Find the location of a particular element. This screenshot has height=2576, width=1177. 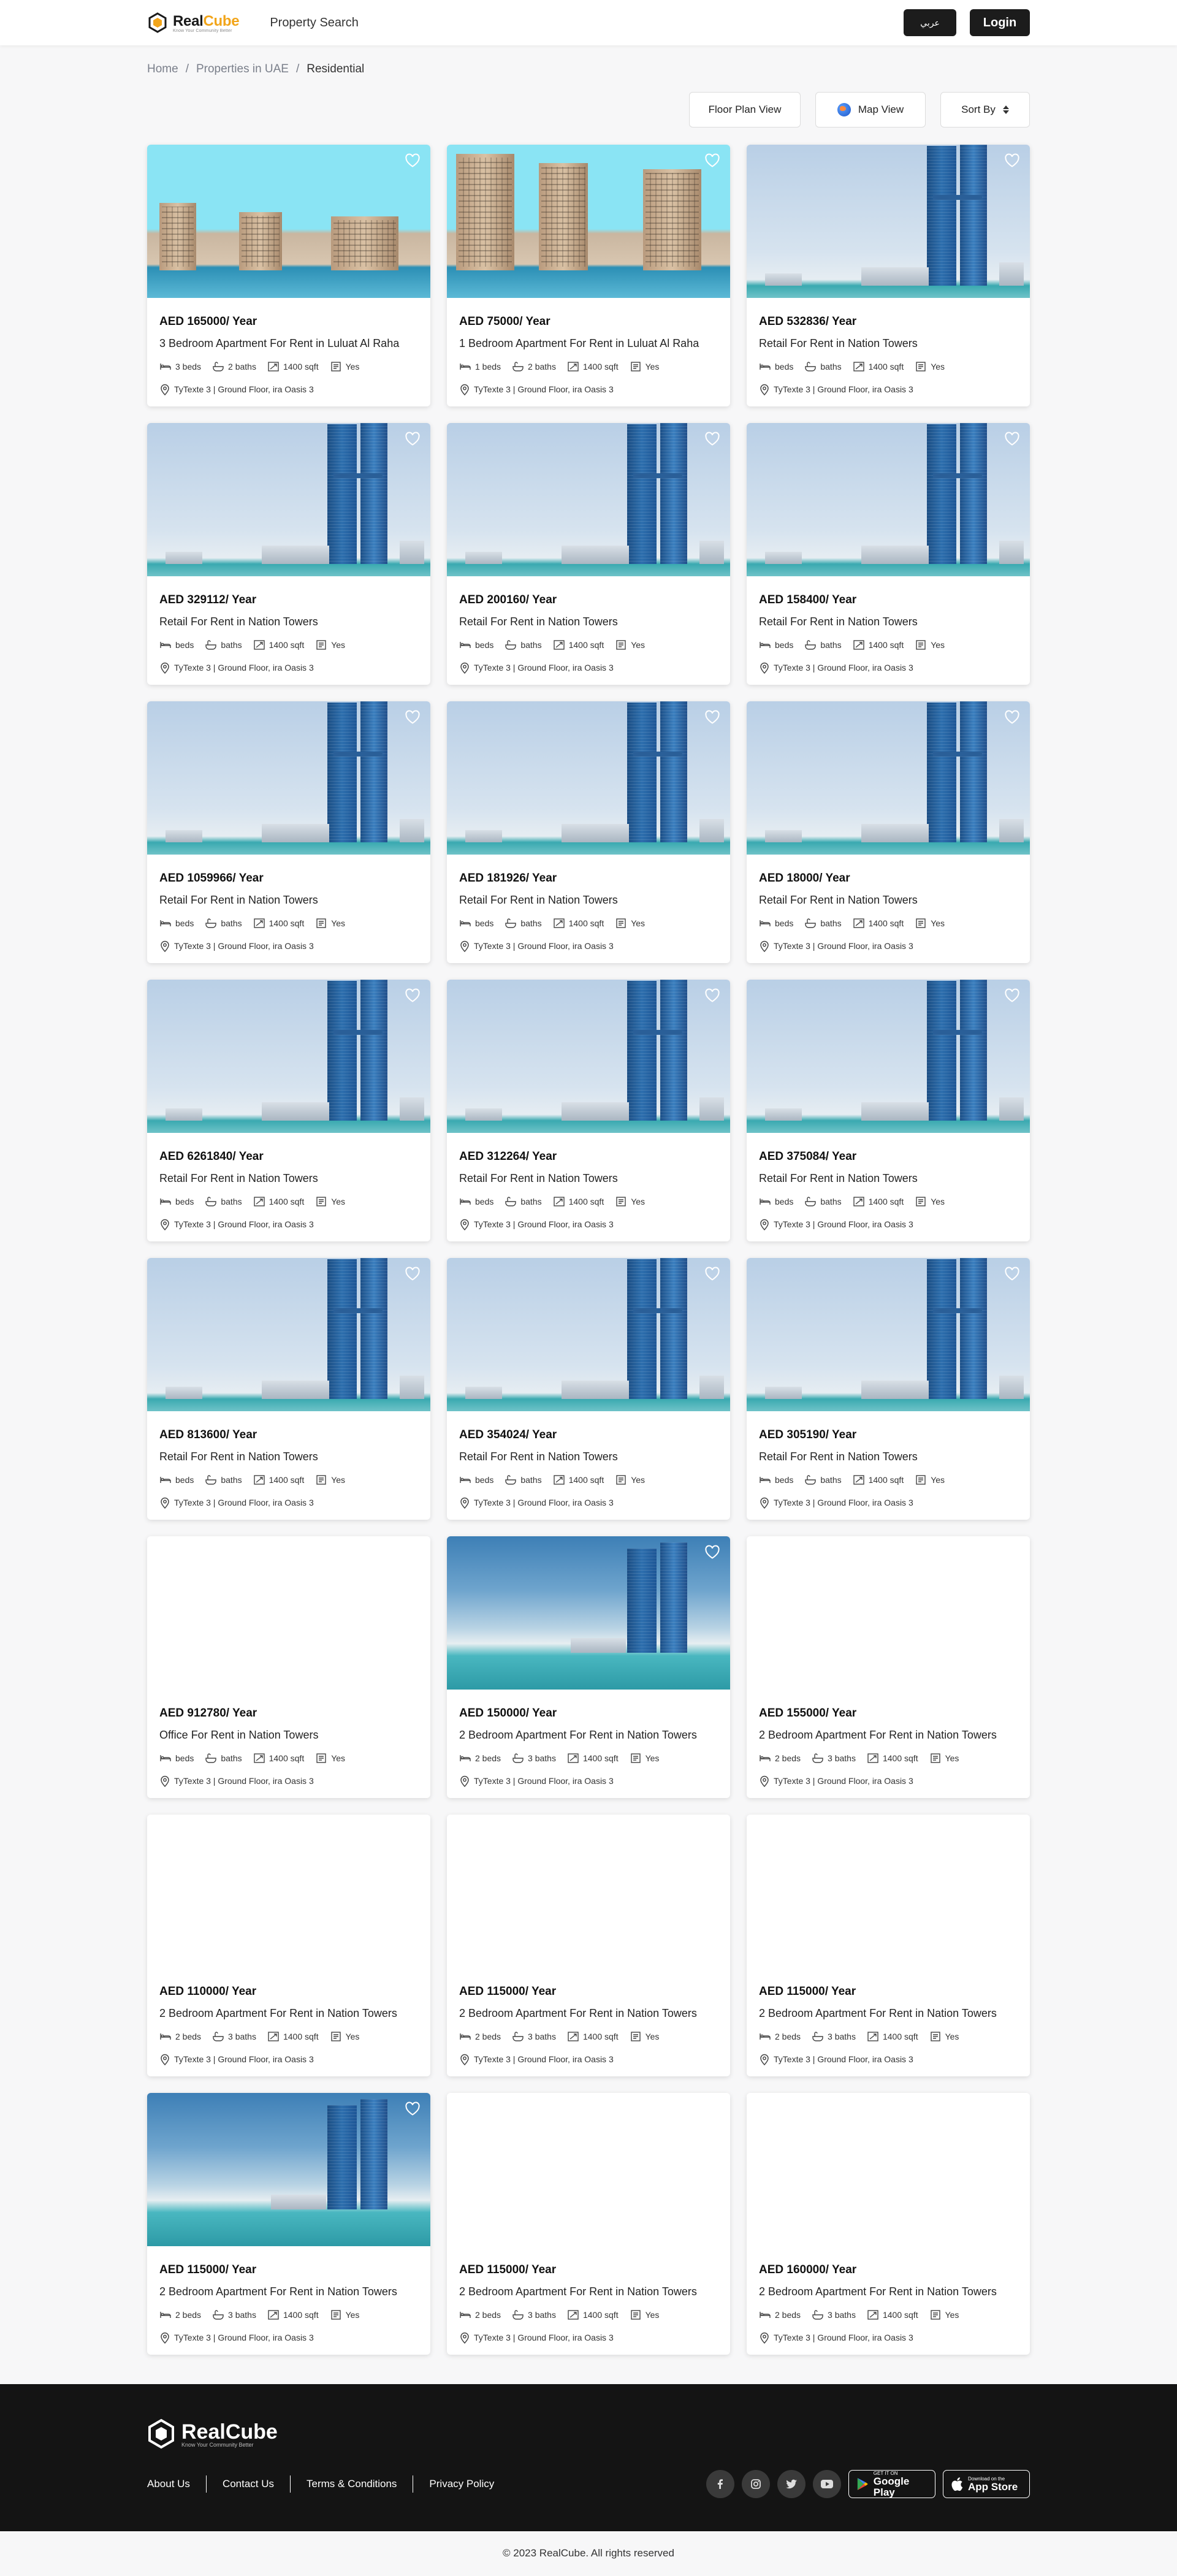

google-play-button: GET IT ON Google Play is located at coordinates (891, 2484).